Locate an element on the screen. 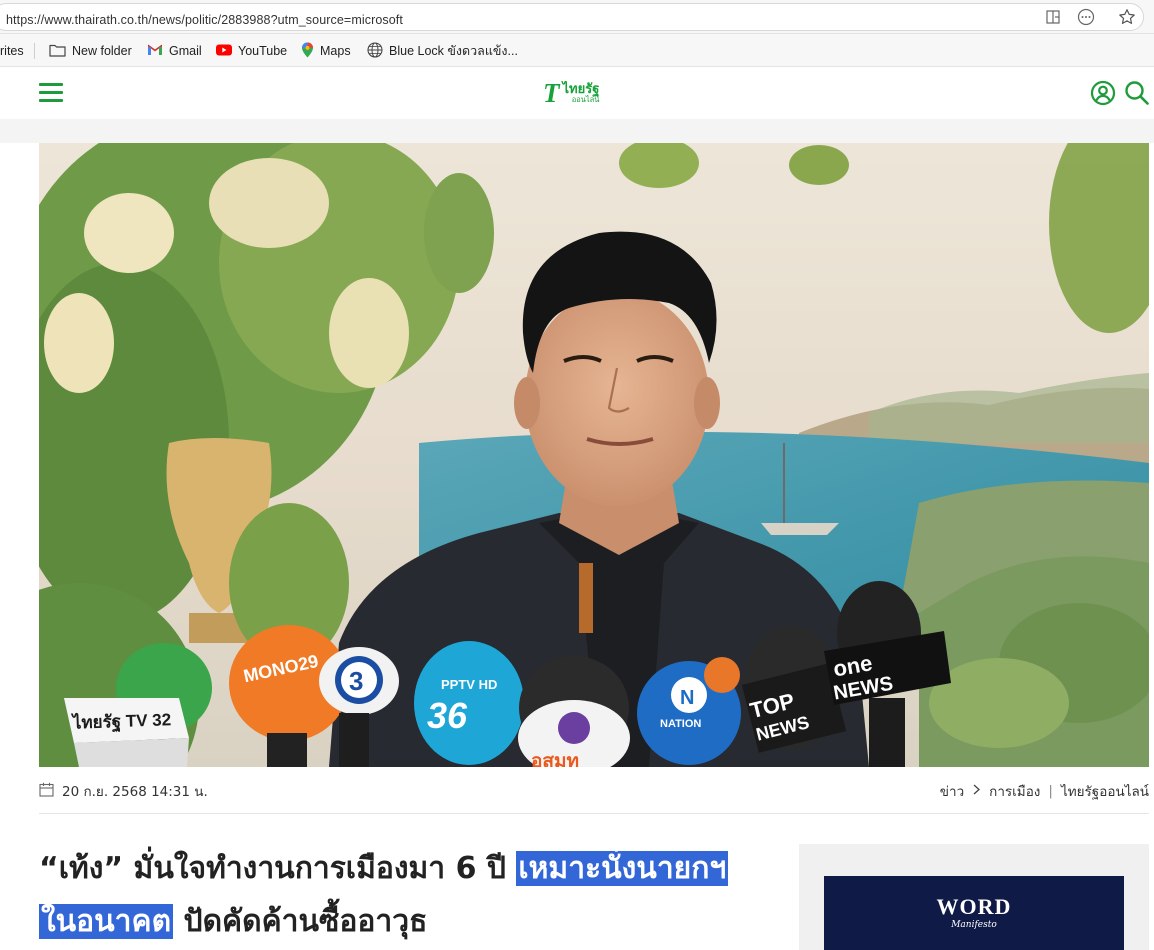  favorites-label: rites is located at coordinates (12, 51).